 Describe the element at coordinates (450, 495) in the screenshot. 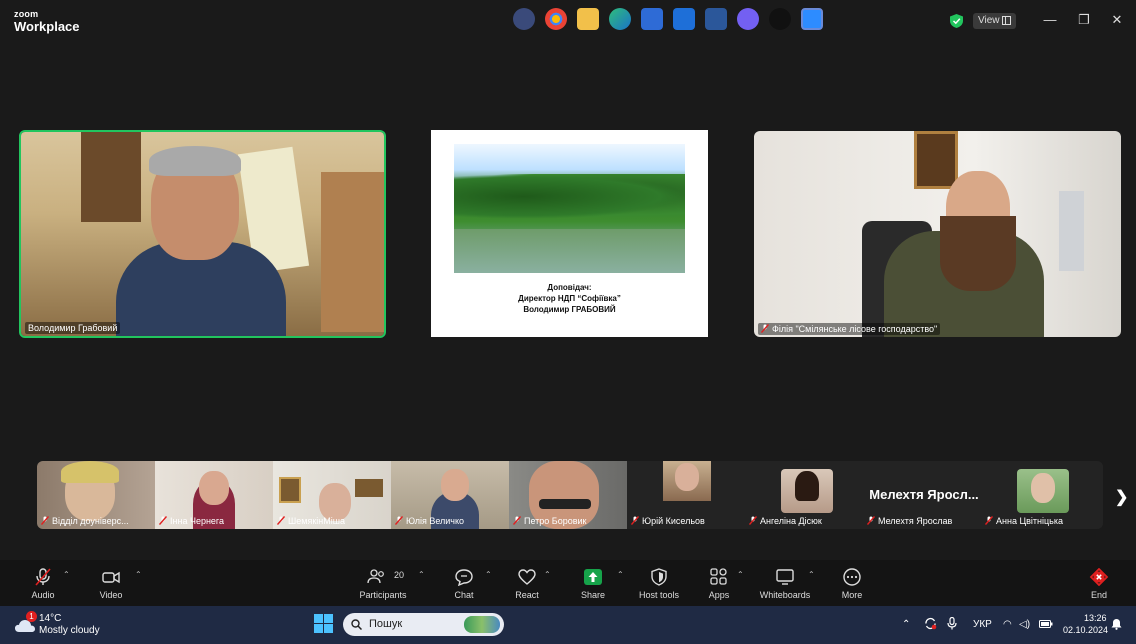

I see `thumbnail-tile: Юлія Величко` at that location.